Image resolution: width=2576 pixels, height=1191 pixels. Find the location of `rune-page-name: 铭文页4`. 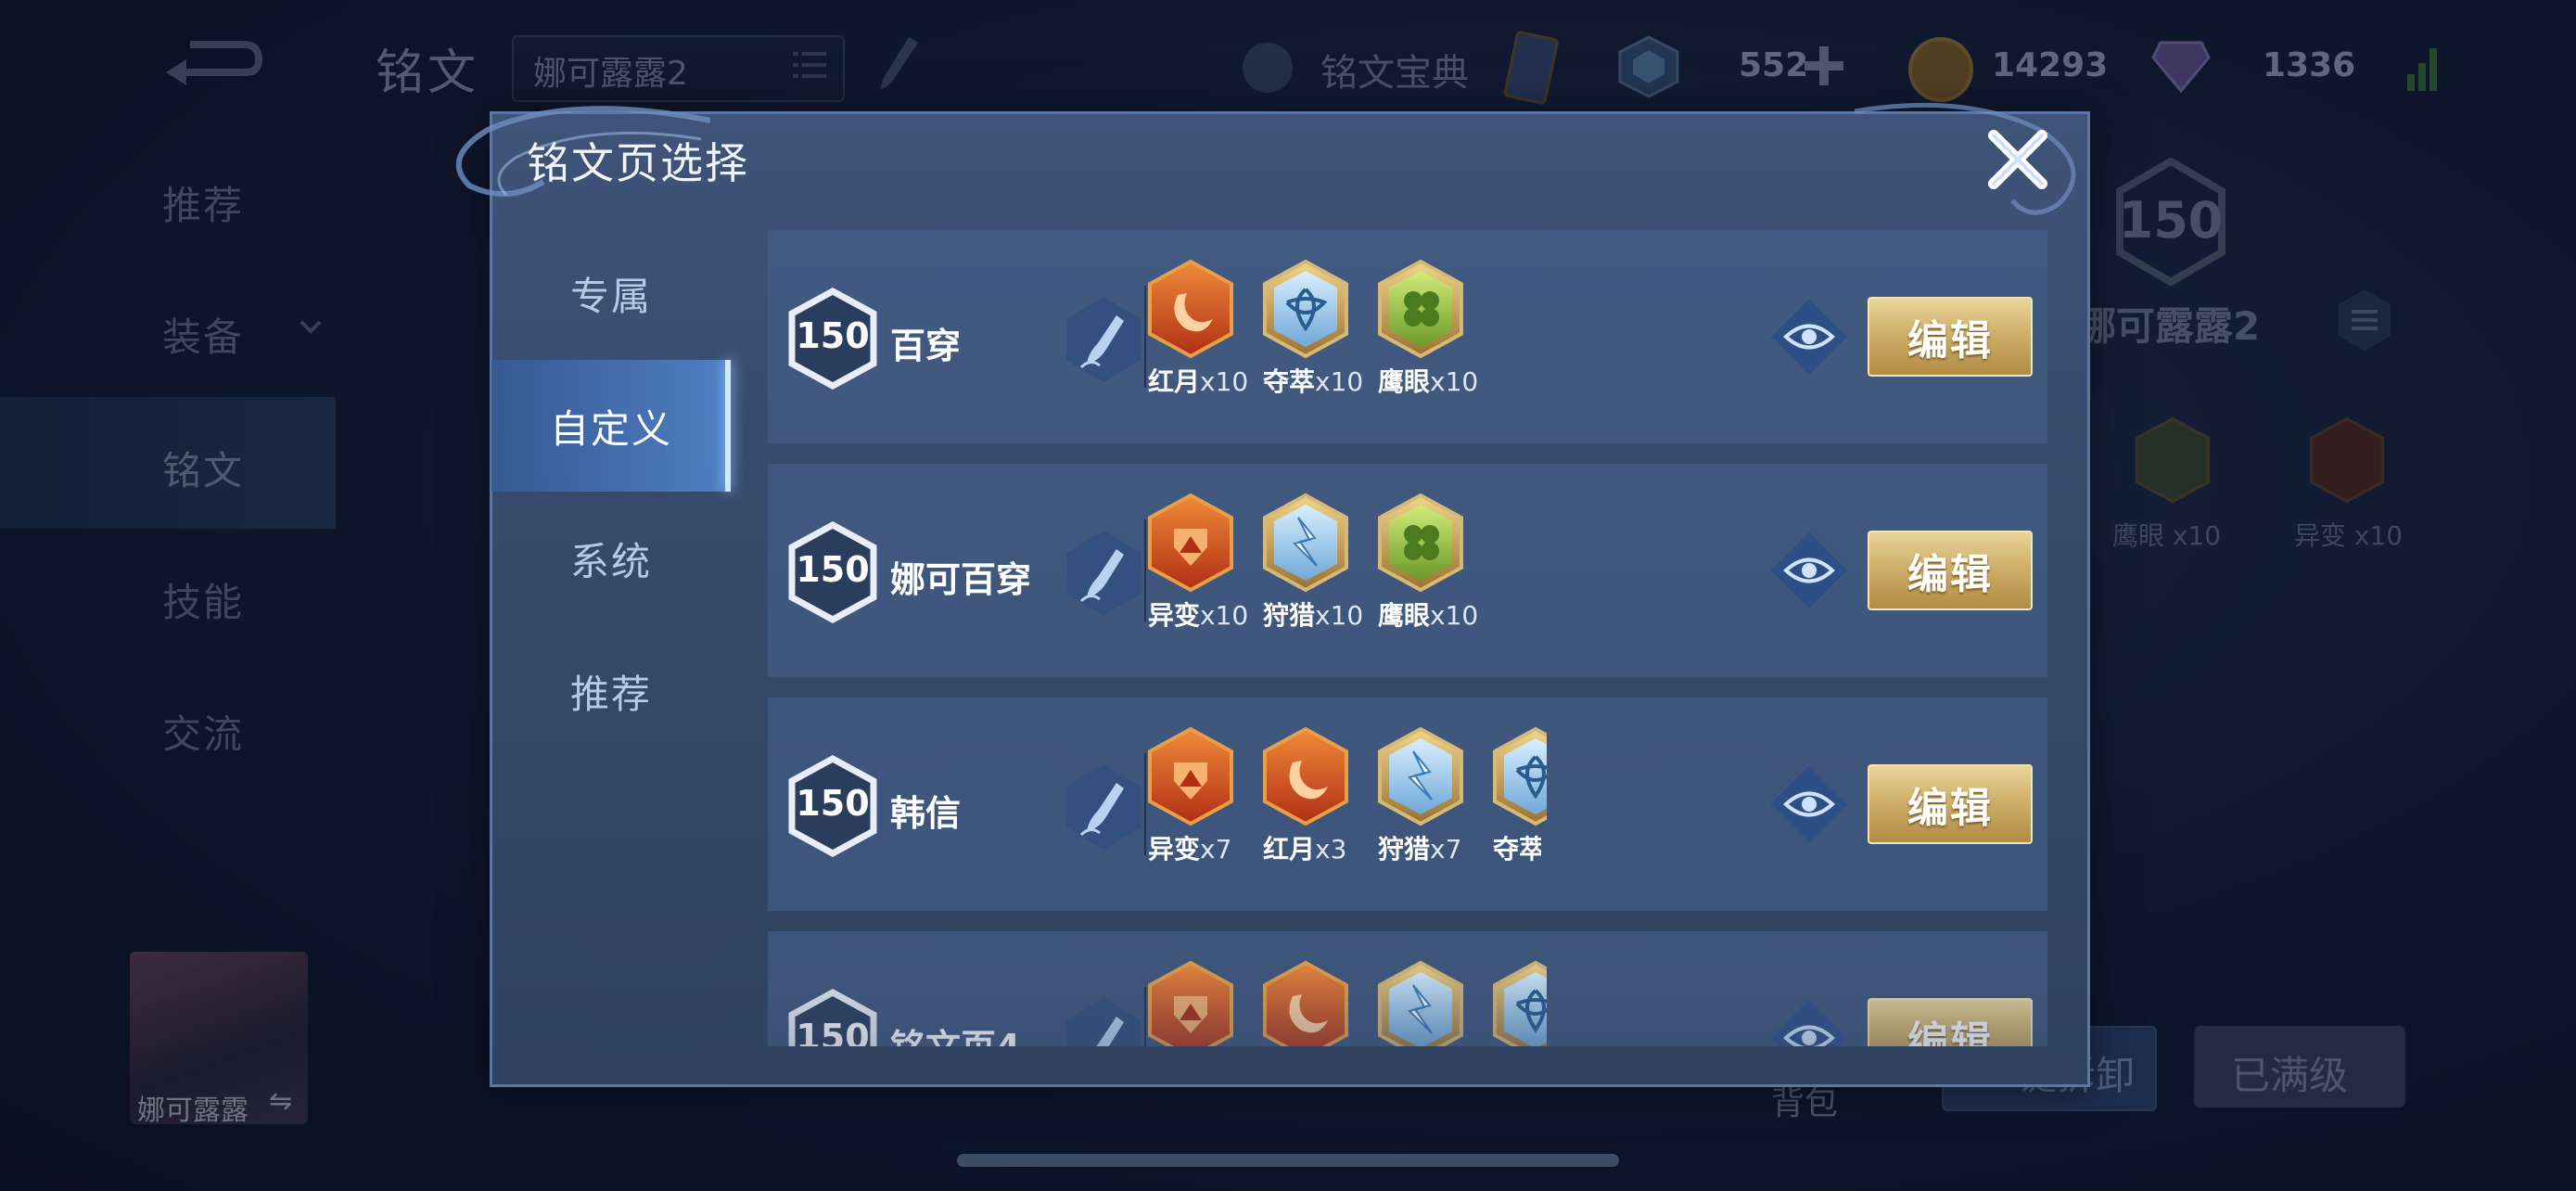

rune-page-name: 铭文页4 is located at coordinates (955, 1032).